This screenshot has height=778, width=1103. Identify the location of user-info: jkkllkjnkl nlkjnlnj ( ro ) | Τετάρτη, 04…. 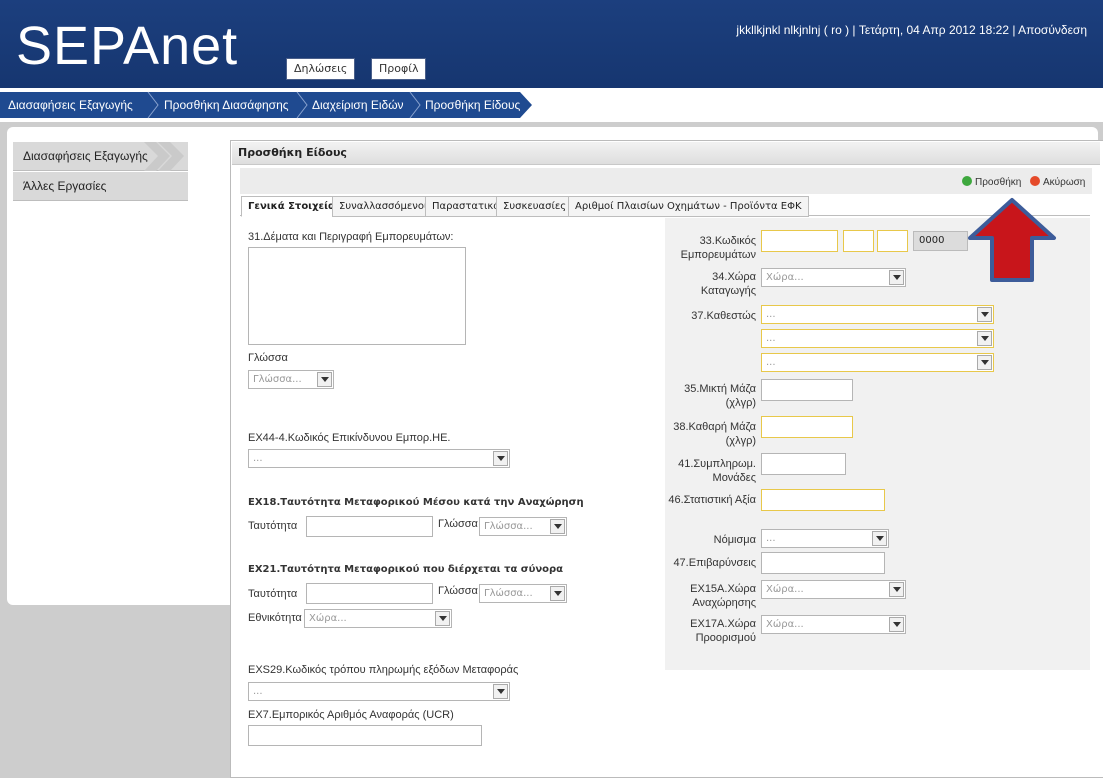
(911, 30).